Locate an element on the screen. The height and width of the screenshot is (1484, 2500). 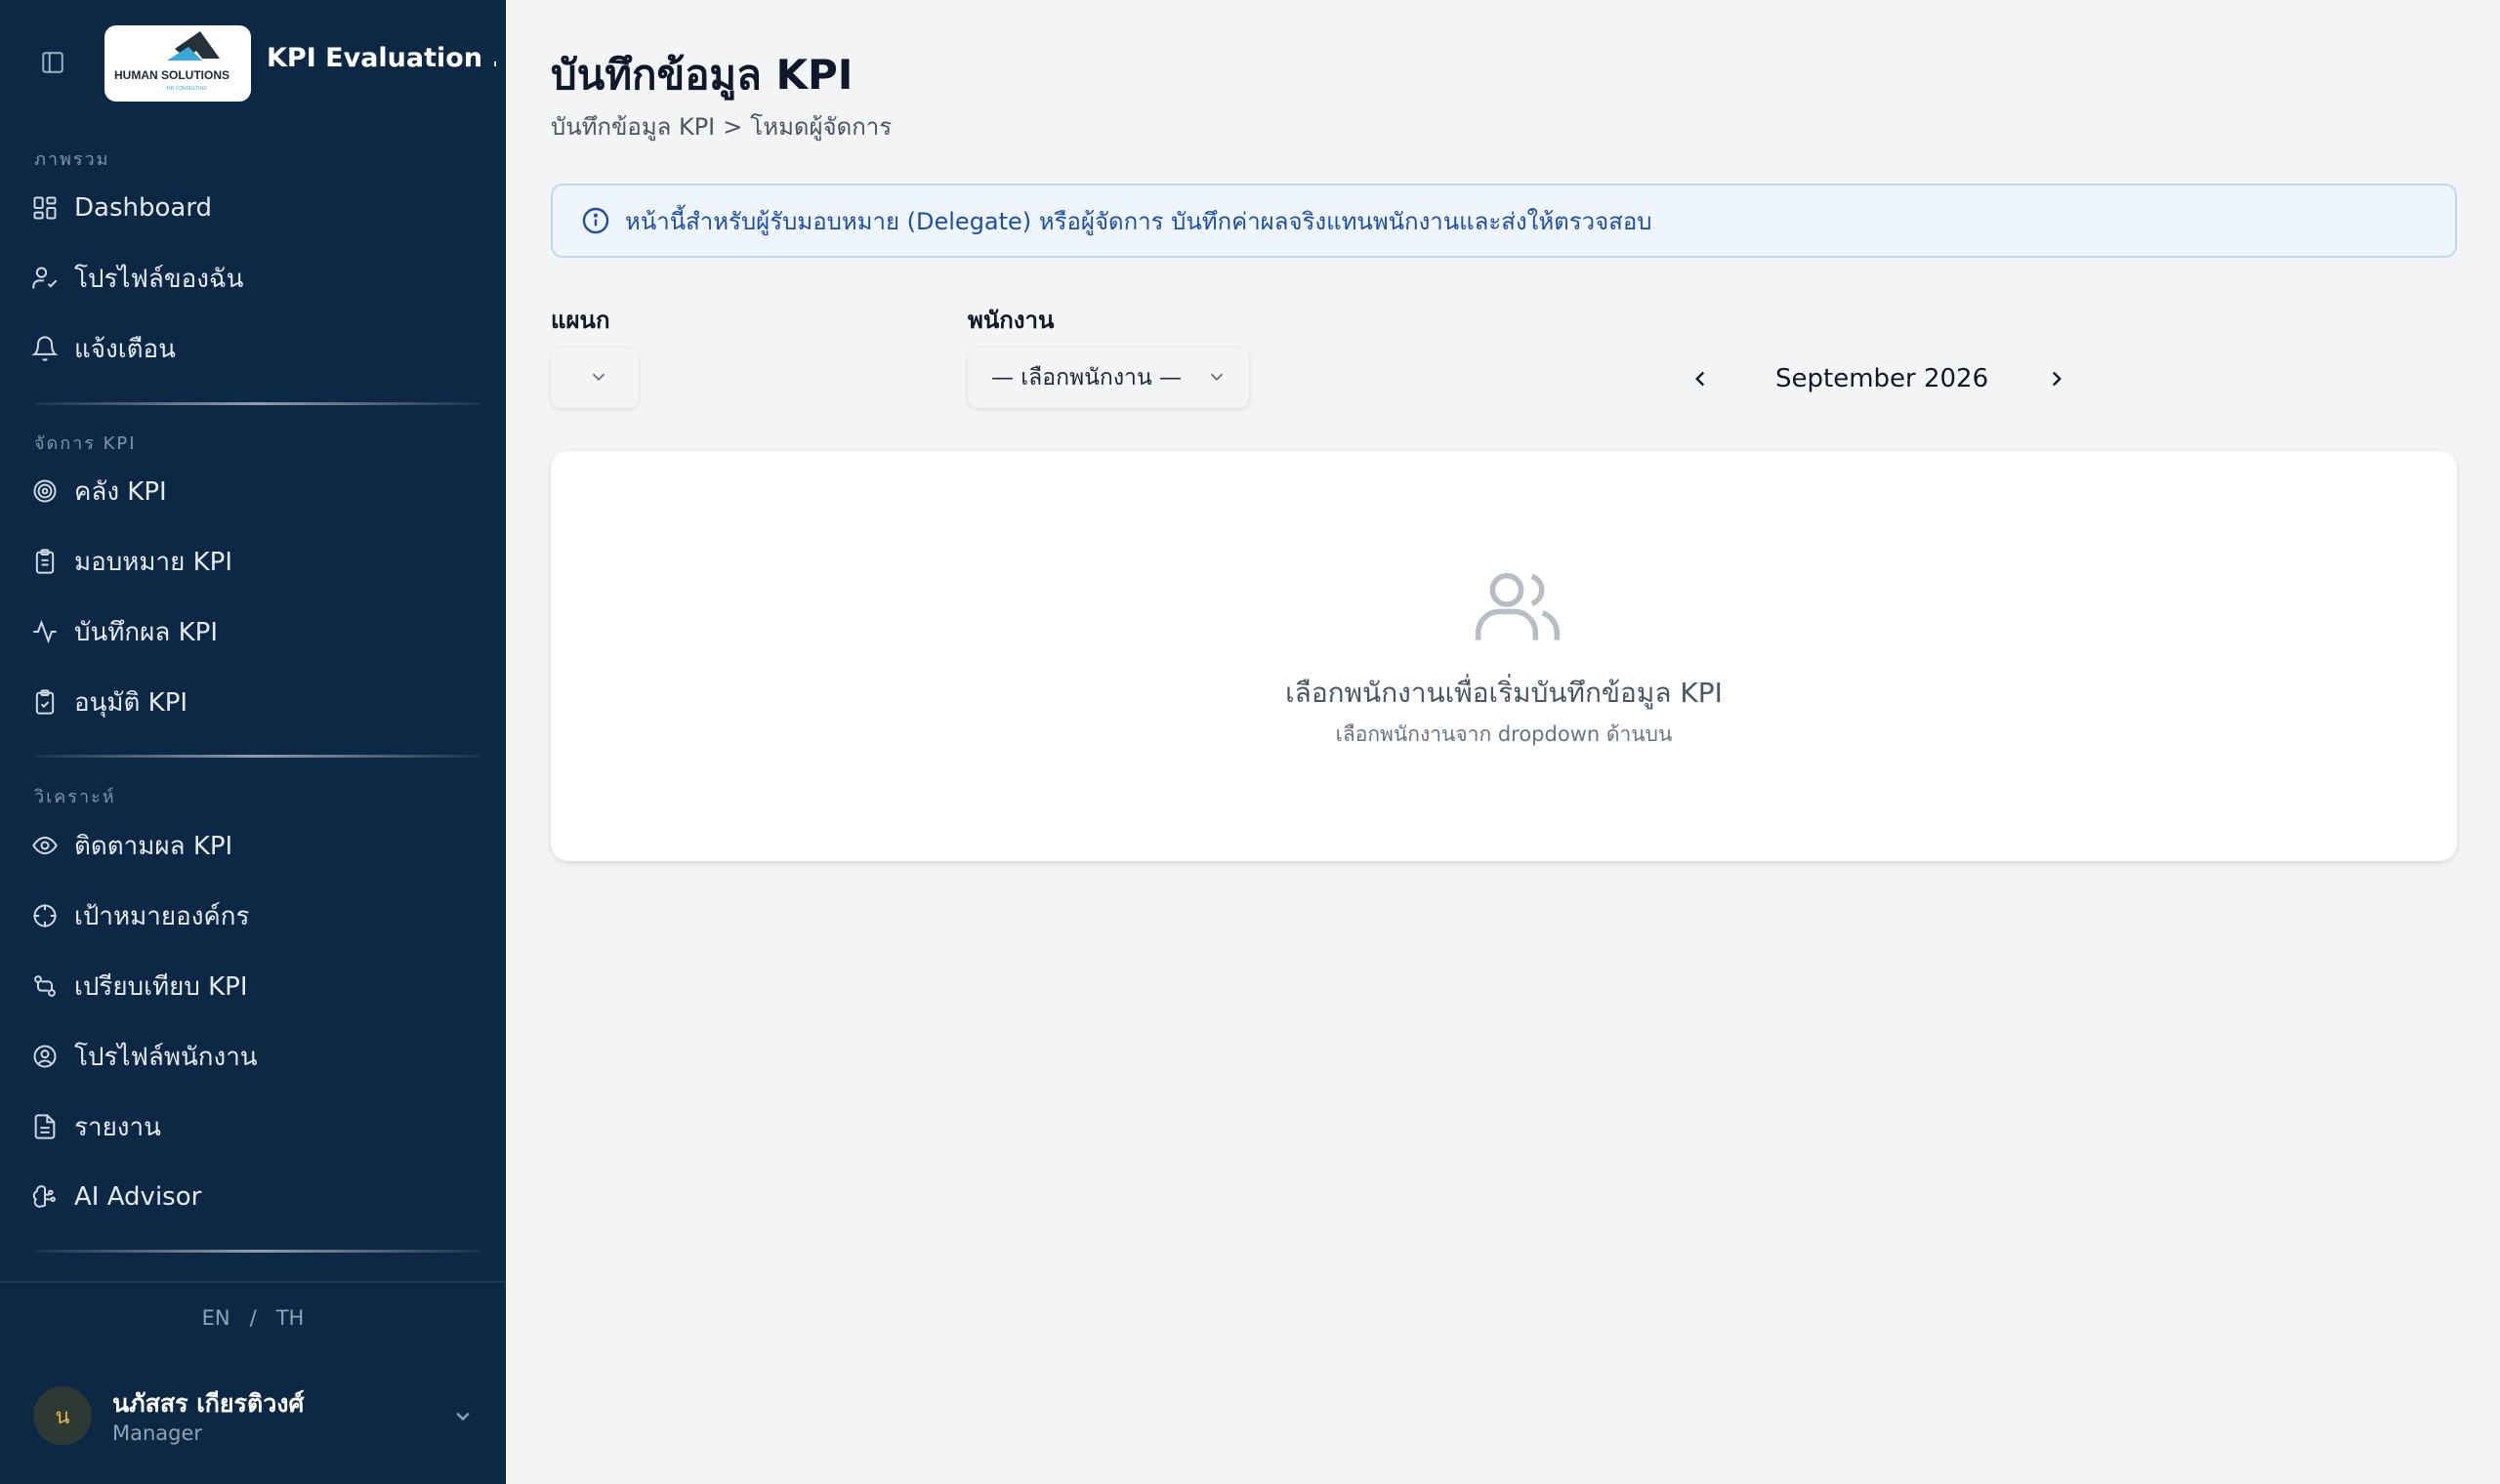
sidebar-item-label: เป้าหมายองค์กร is located at coordinates (162, 916).